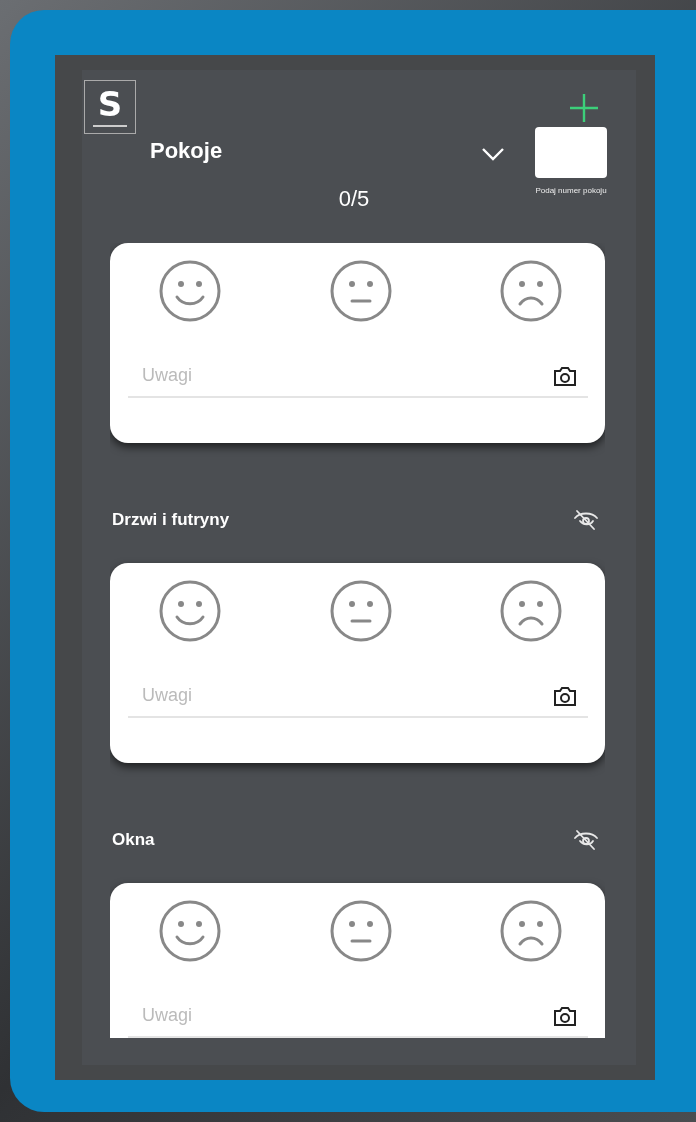  I want to click on room-number-field, so click(571, 152).